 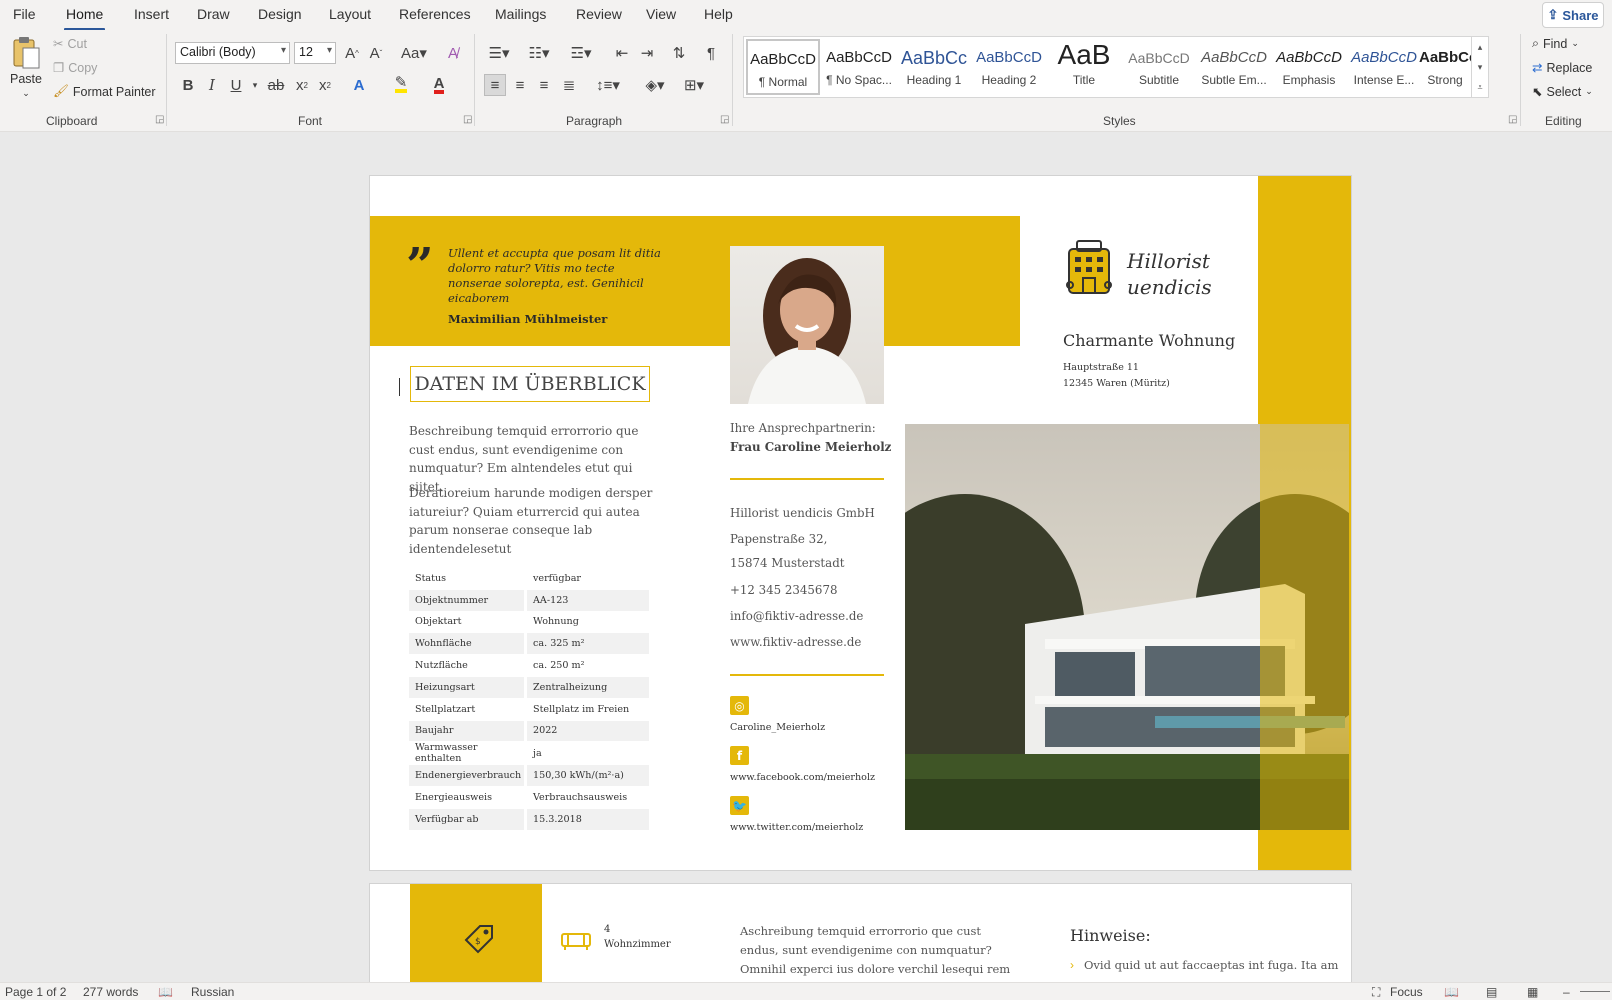 I want to click on tab-file: File, so click(x=24, y=14).